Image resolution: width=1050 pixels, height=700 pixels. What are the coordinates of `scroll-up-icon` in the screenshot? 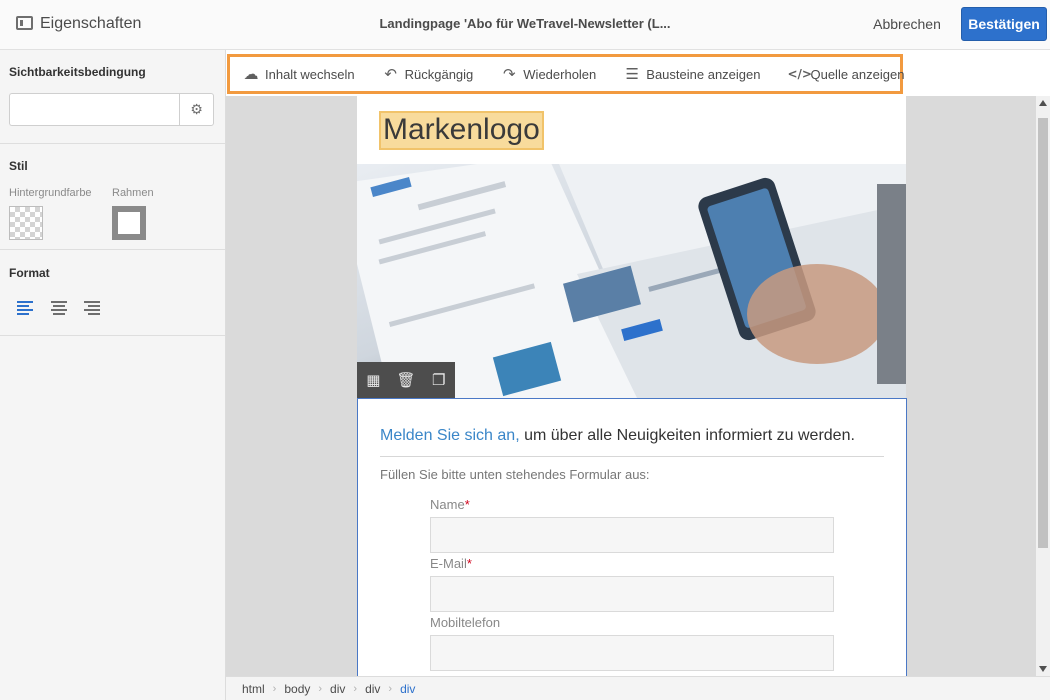 It's located at (1043, 103).